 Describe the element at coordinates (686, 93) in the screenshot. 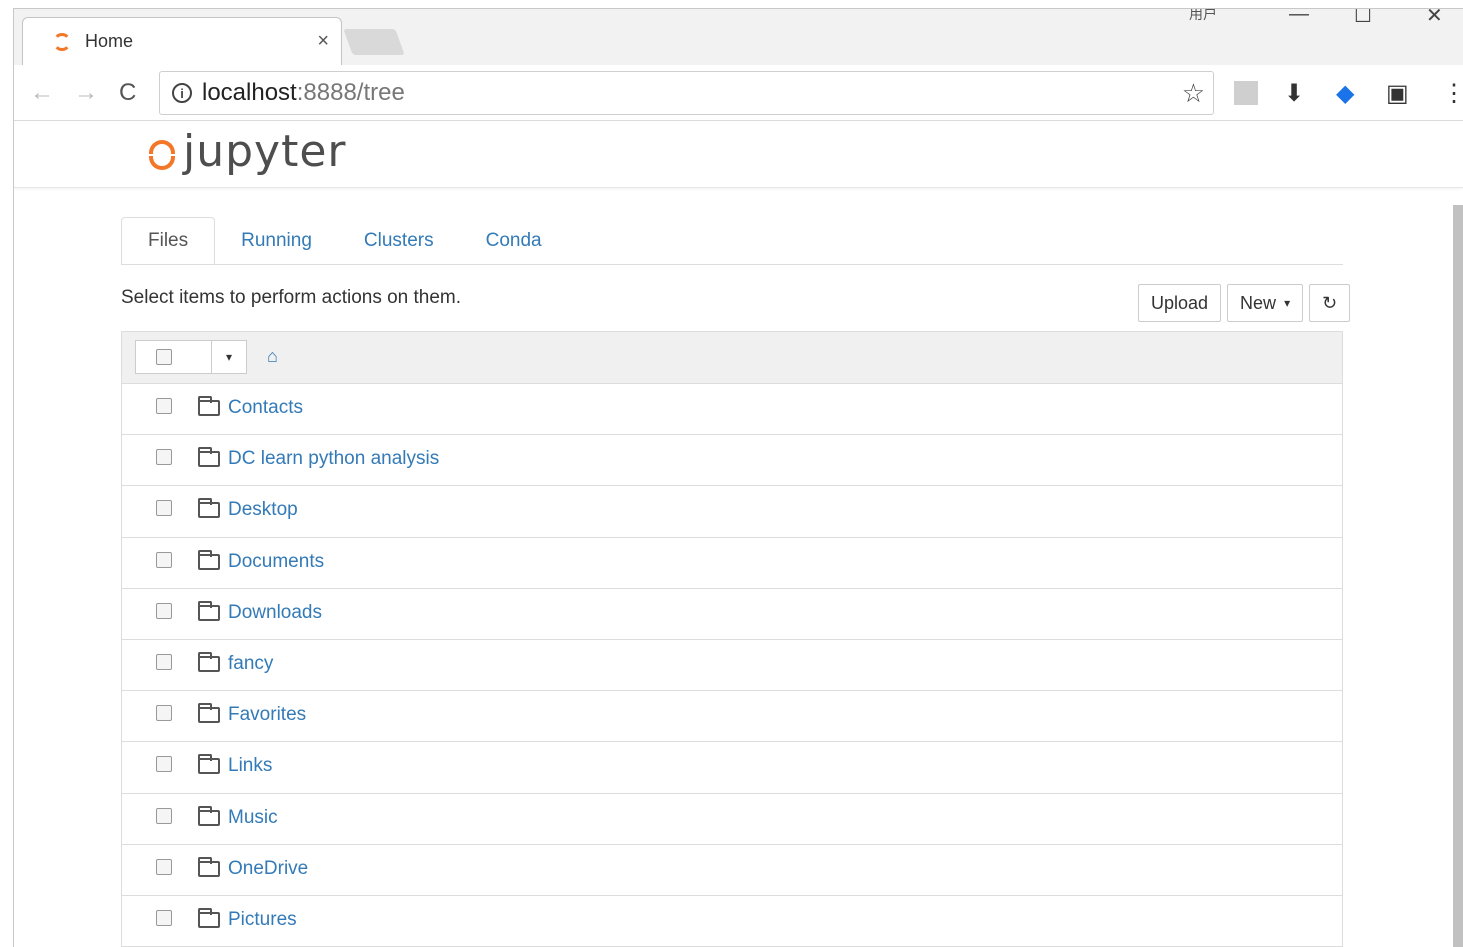

I see `address-bar: i localhost :8888/tree ☆` at that location.